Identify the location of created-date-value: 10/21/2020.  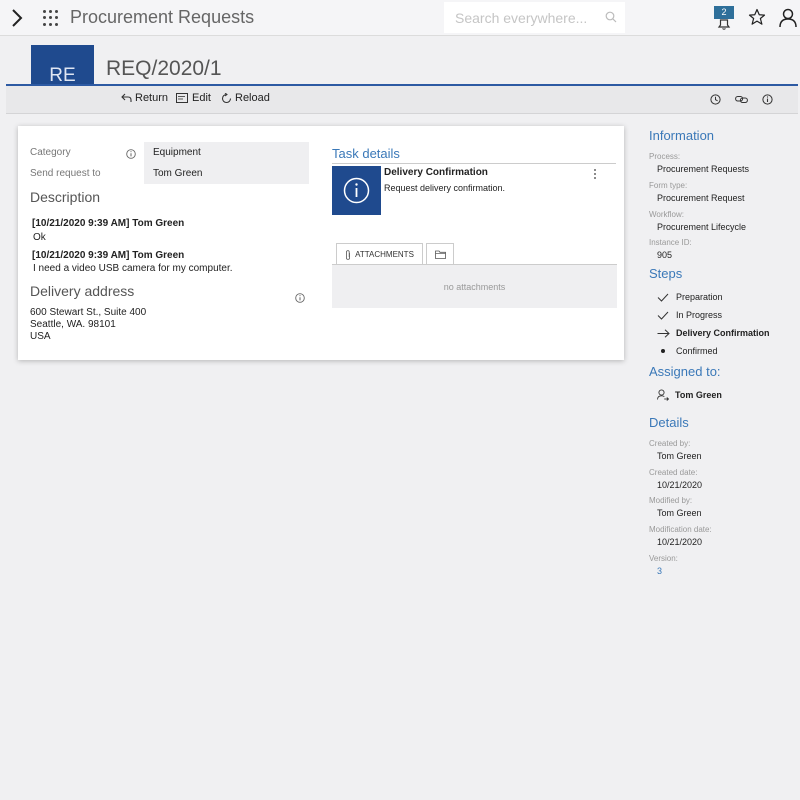
(680, 485).